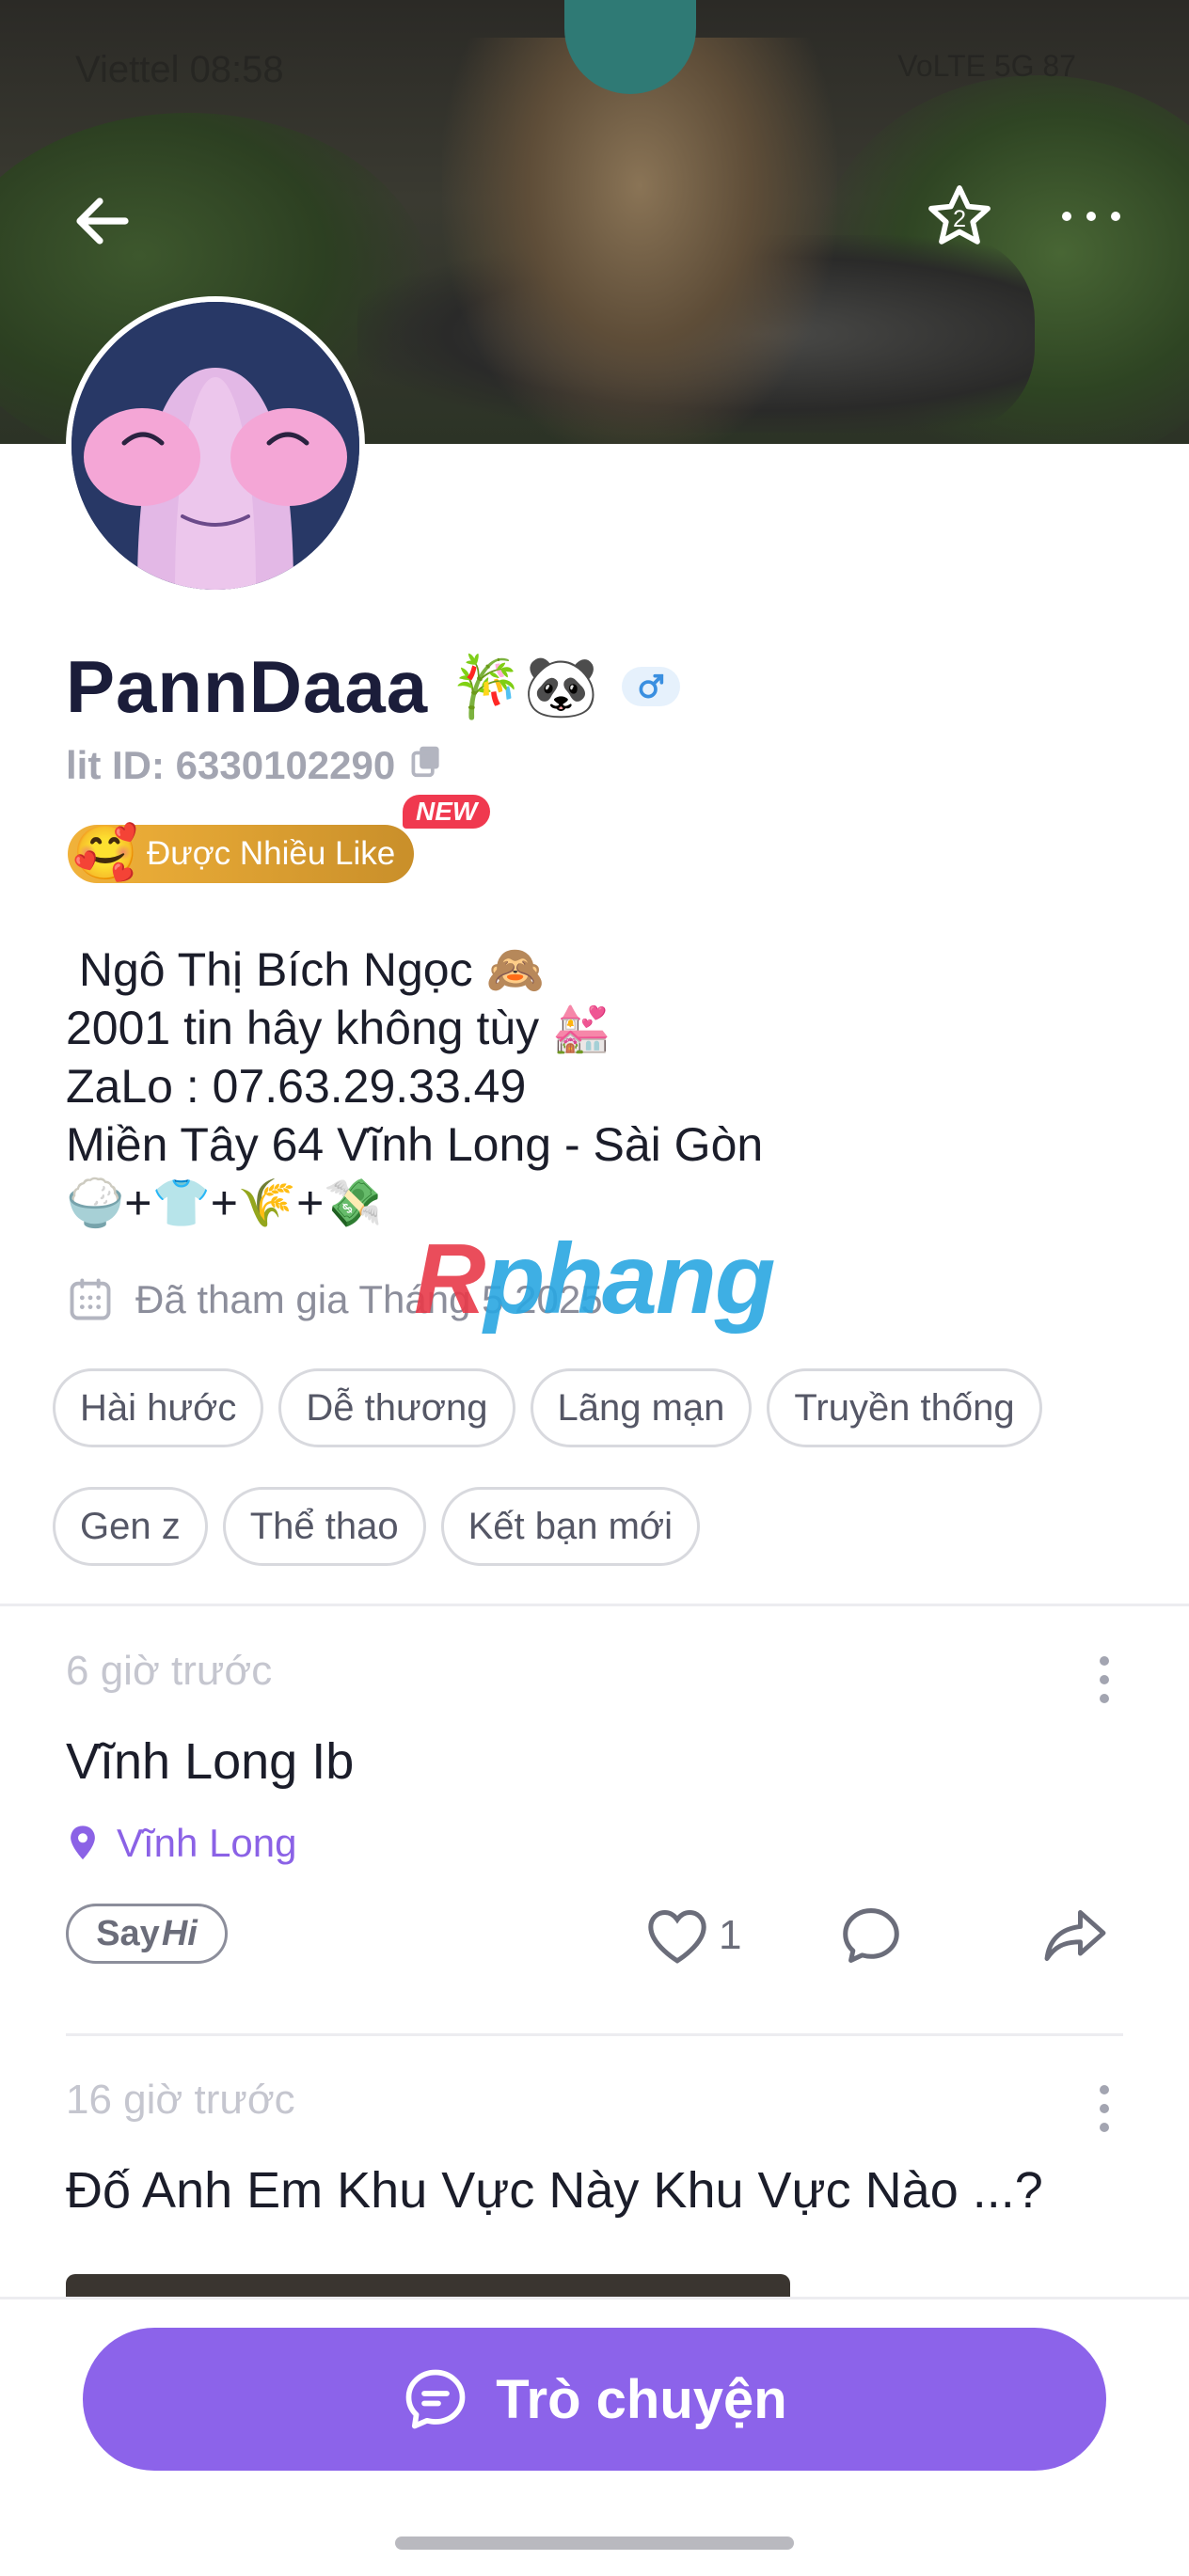  I want to click on watermark-text: phang, so click(630, 1279).